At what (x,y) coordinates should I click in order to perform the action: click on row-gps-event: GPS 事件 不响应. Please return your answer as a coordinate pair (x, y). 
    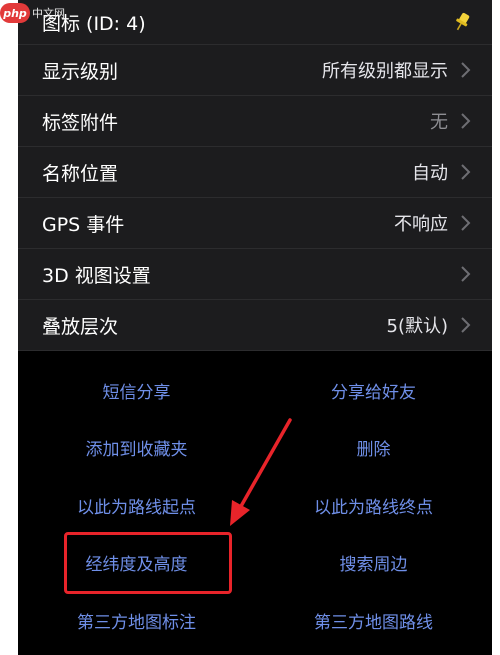
    Looking at the image, I should click on (255, 223).